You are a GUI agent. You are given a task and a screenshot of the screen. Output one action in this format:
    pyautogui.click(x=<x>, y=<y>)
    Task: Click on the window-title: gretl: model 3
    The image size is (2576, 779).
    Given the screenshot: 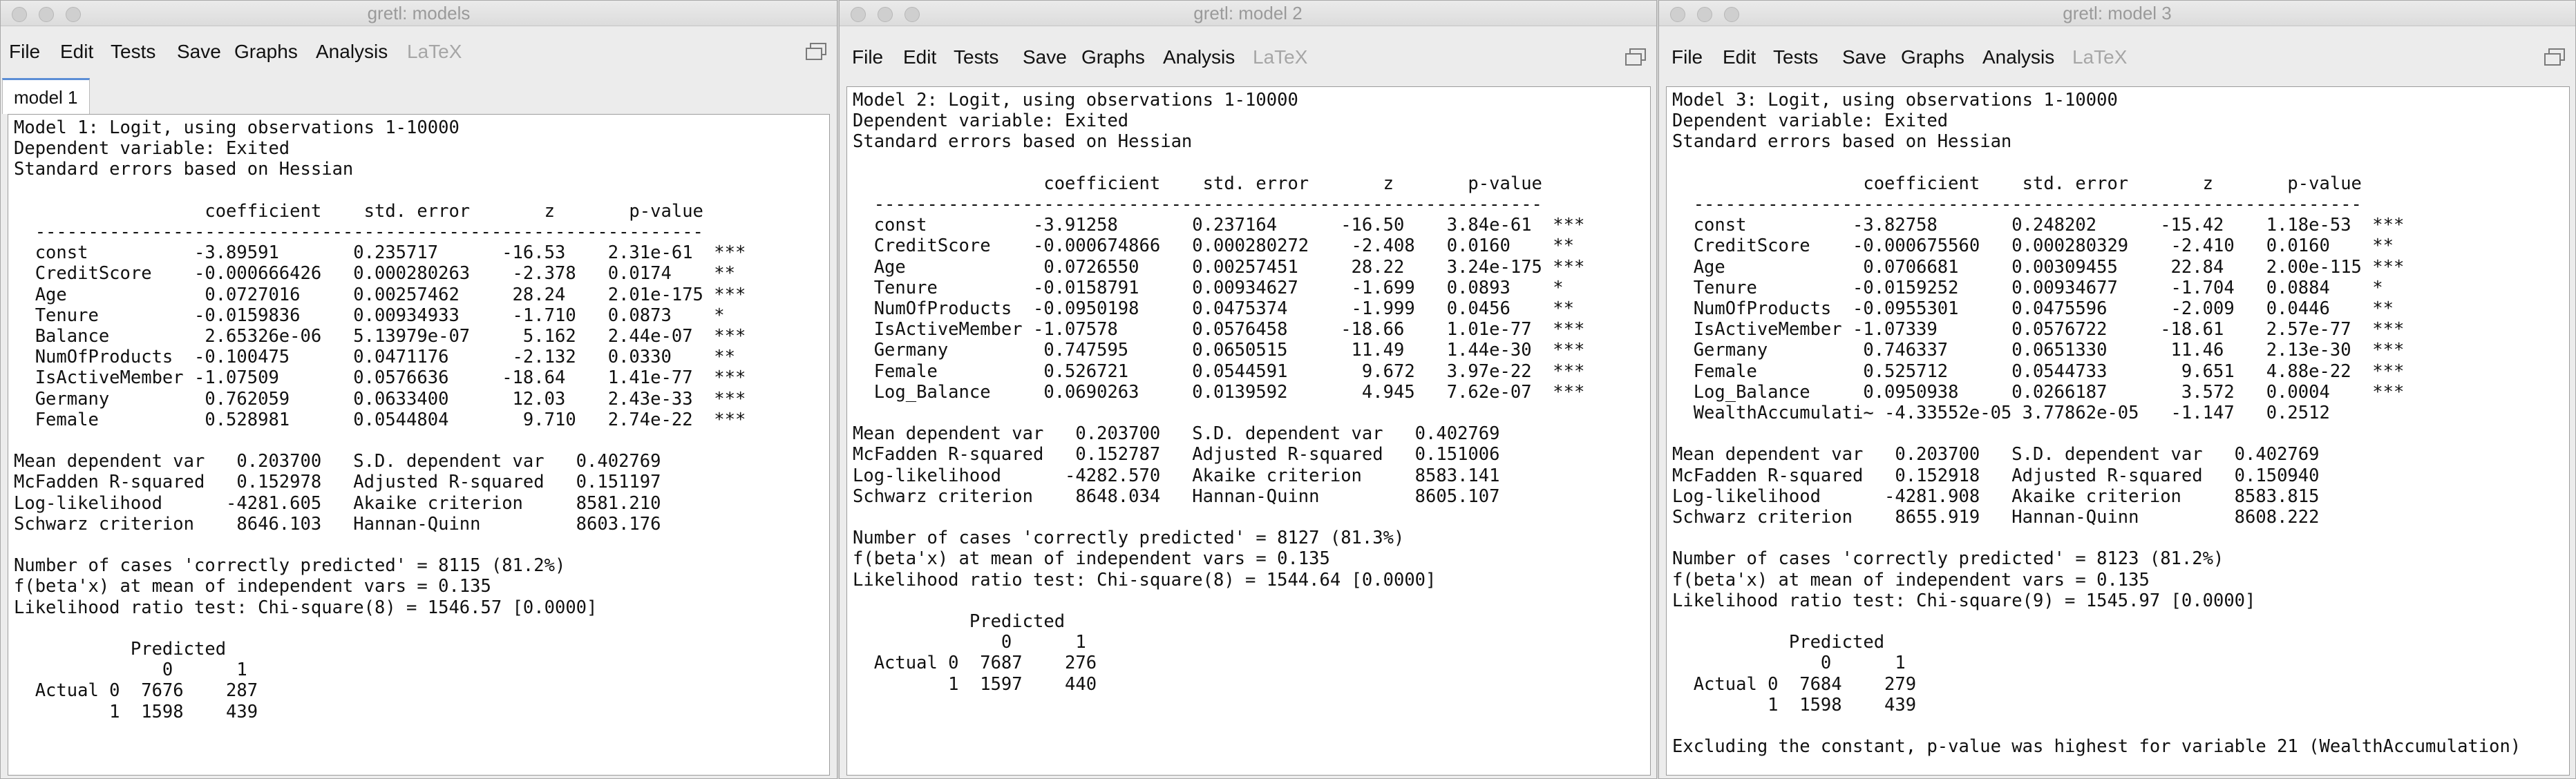 What is the action you would take?
    pyautogui.click(x=2117, y=13)
    